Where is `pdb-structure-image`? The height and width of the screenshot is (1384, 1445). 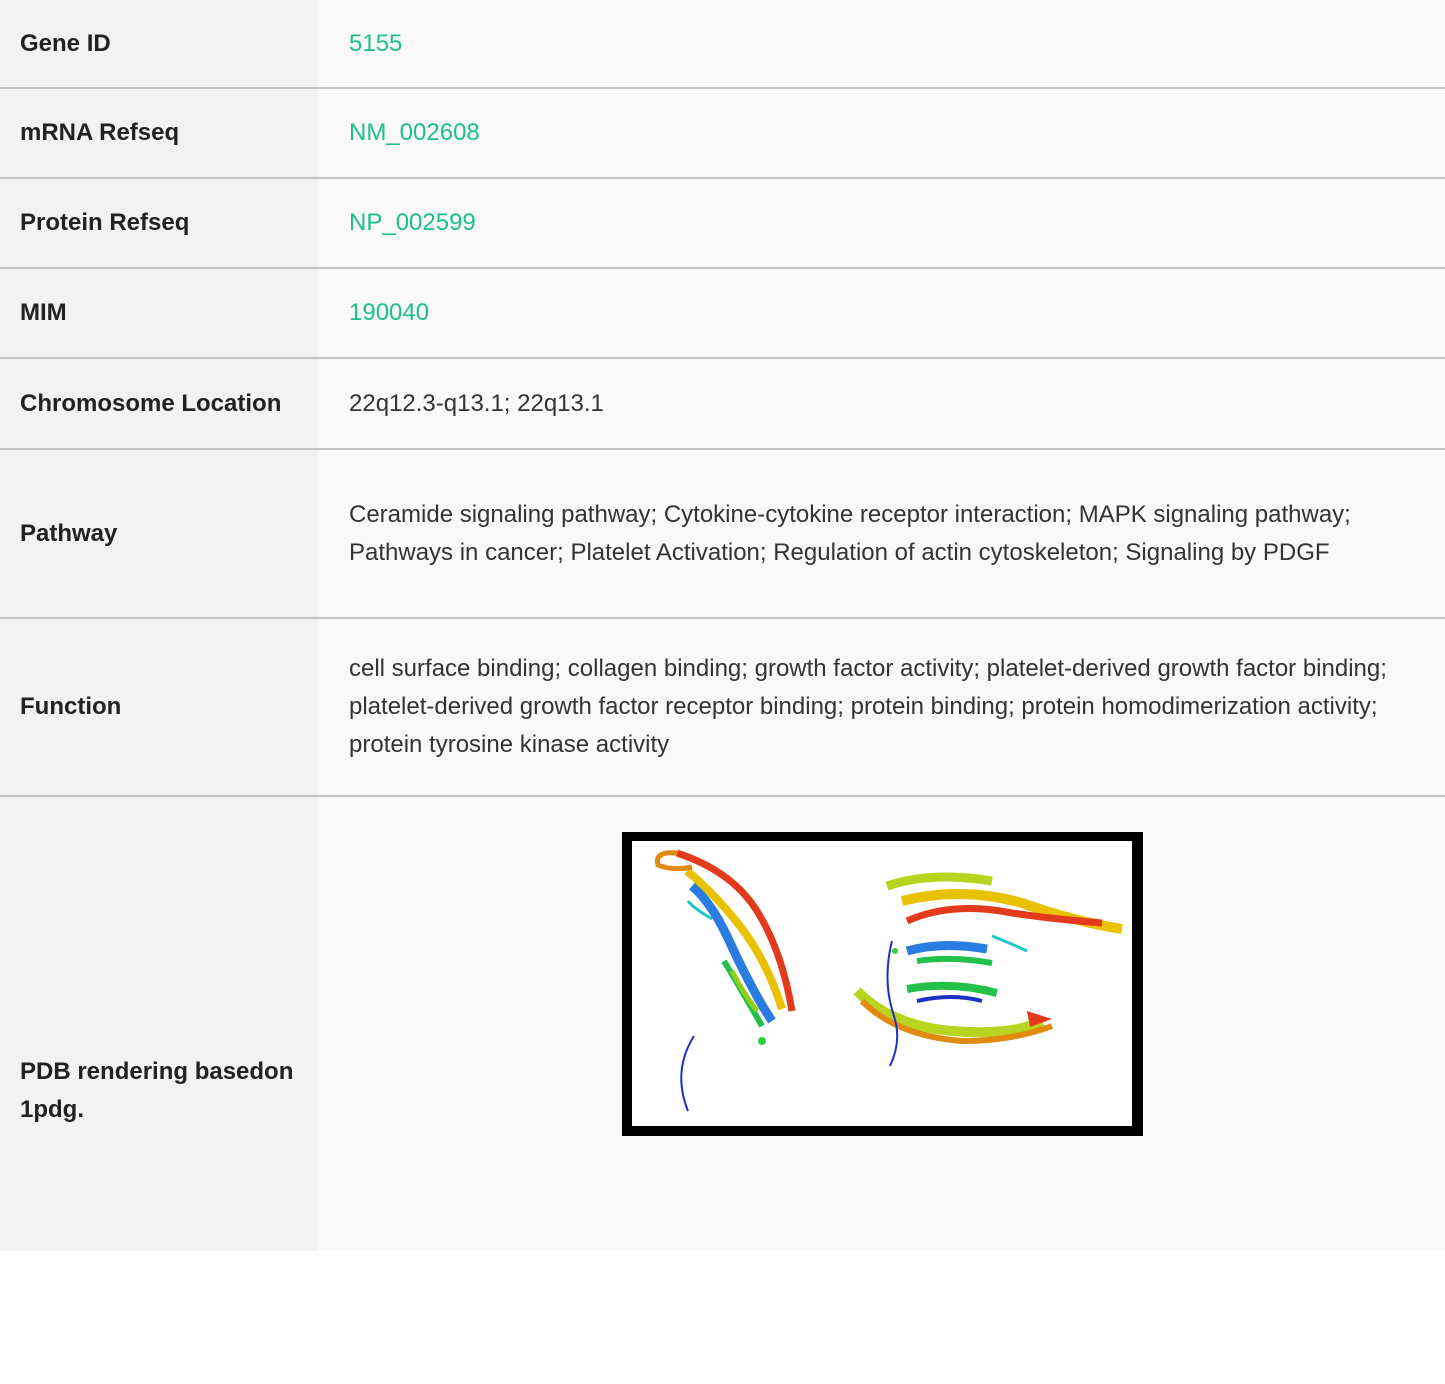
pdb-structure-image is located at coordinates (882, 984).